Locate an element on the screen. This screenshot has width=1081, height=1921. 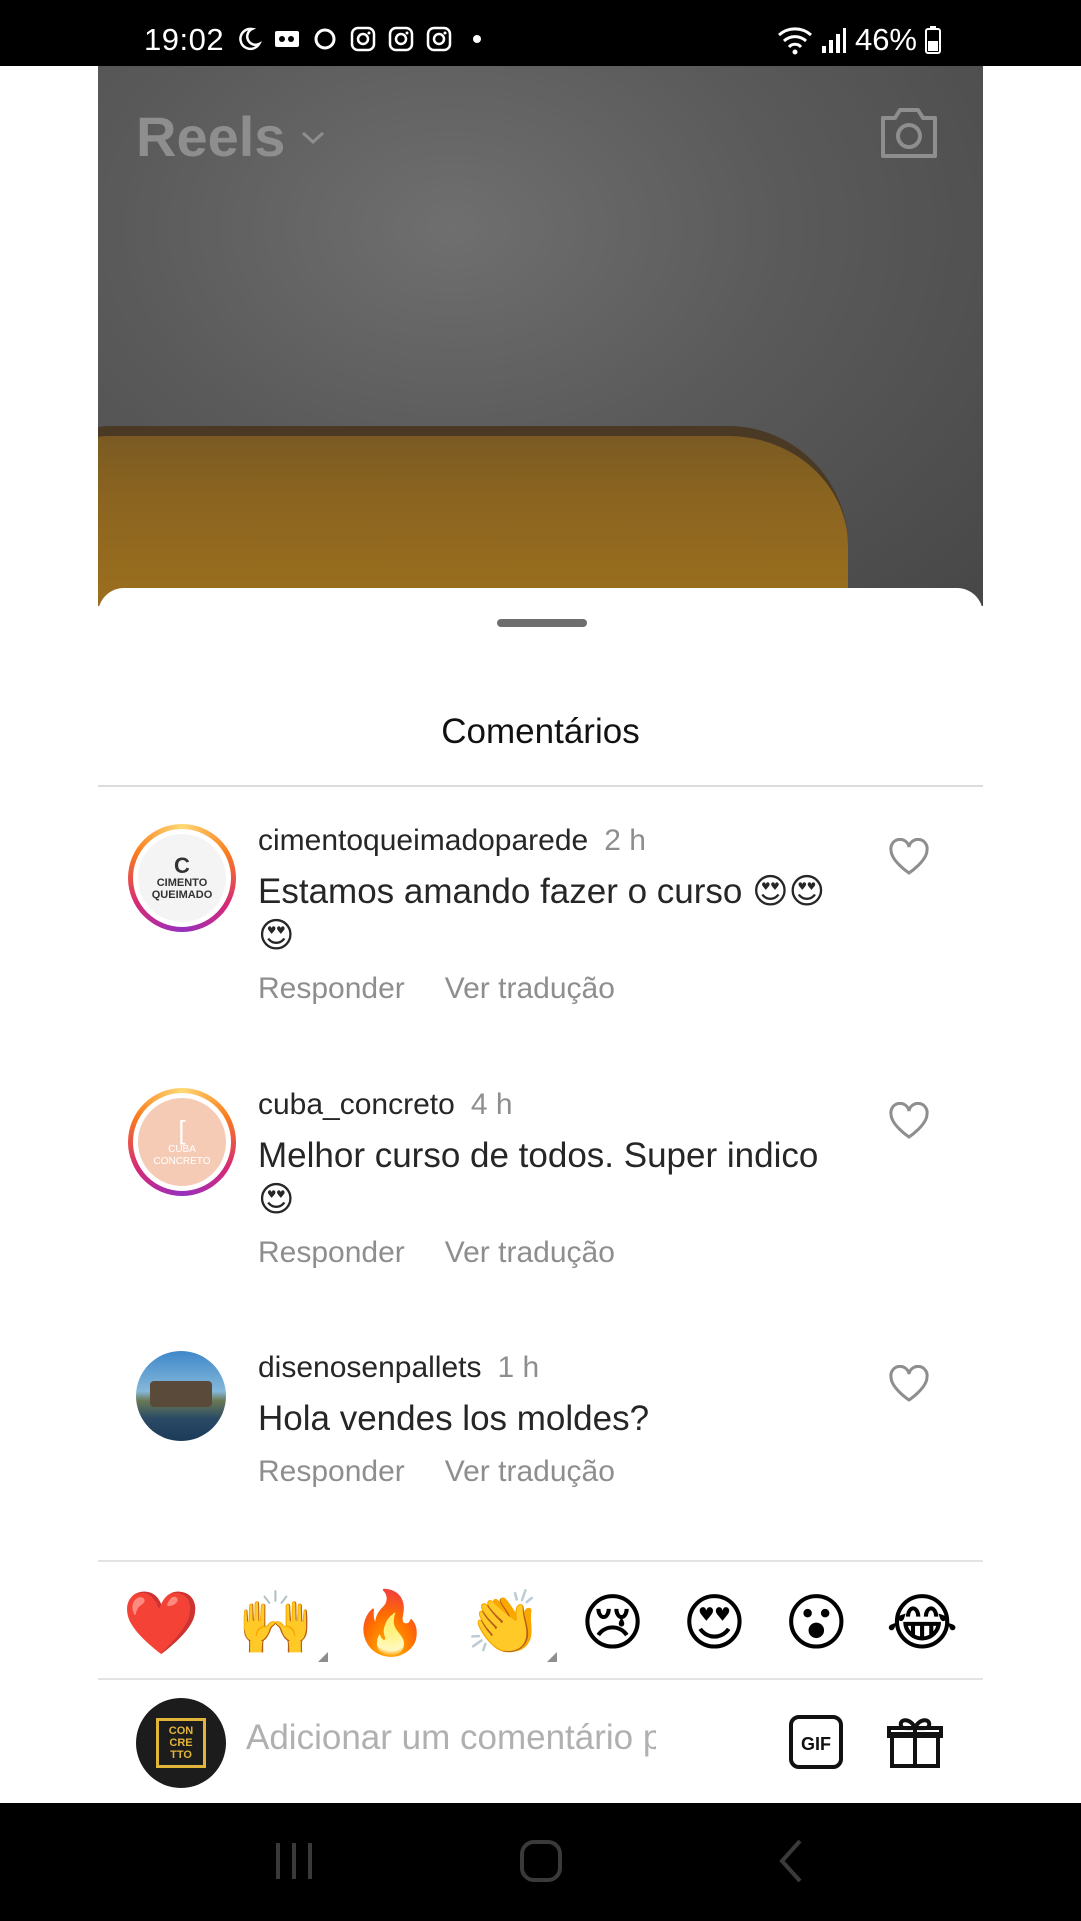
comment-text: Estamos amando fazer o curso 😍😍😍 is located at coordinates (542, 913).